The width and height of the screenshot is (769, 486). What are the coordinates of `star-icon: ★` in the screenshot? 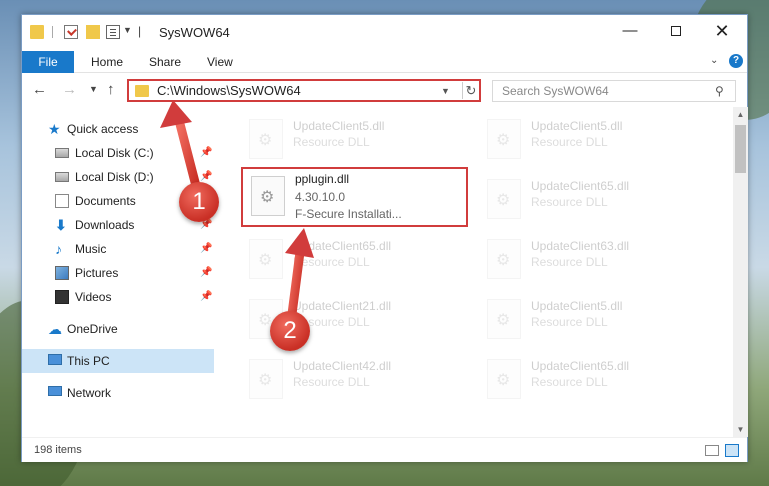 It's located at (54, 129).